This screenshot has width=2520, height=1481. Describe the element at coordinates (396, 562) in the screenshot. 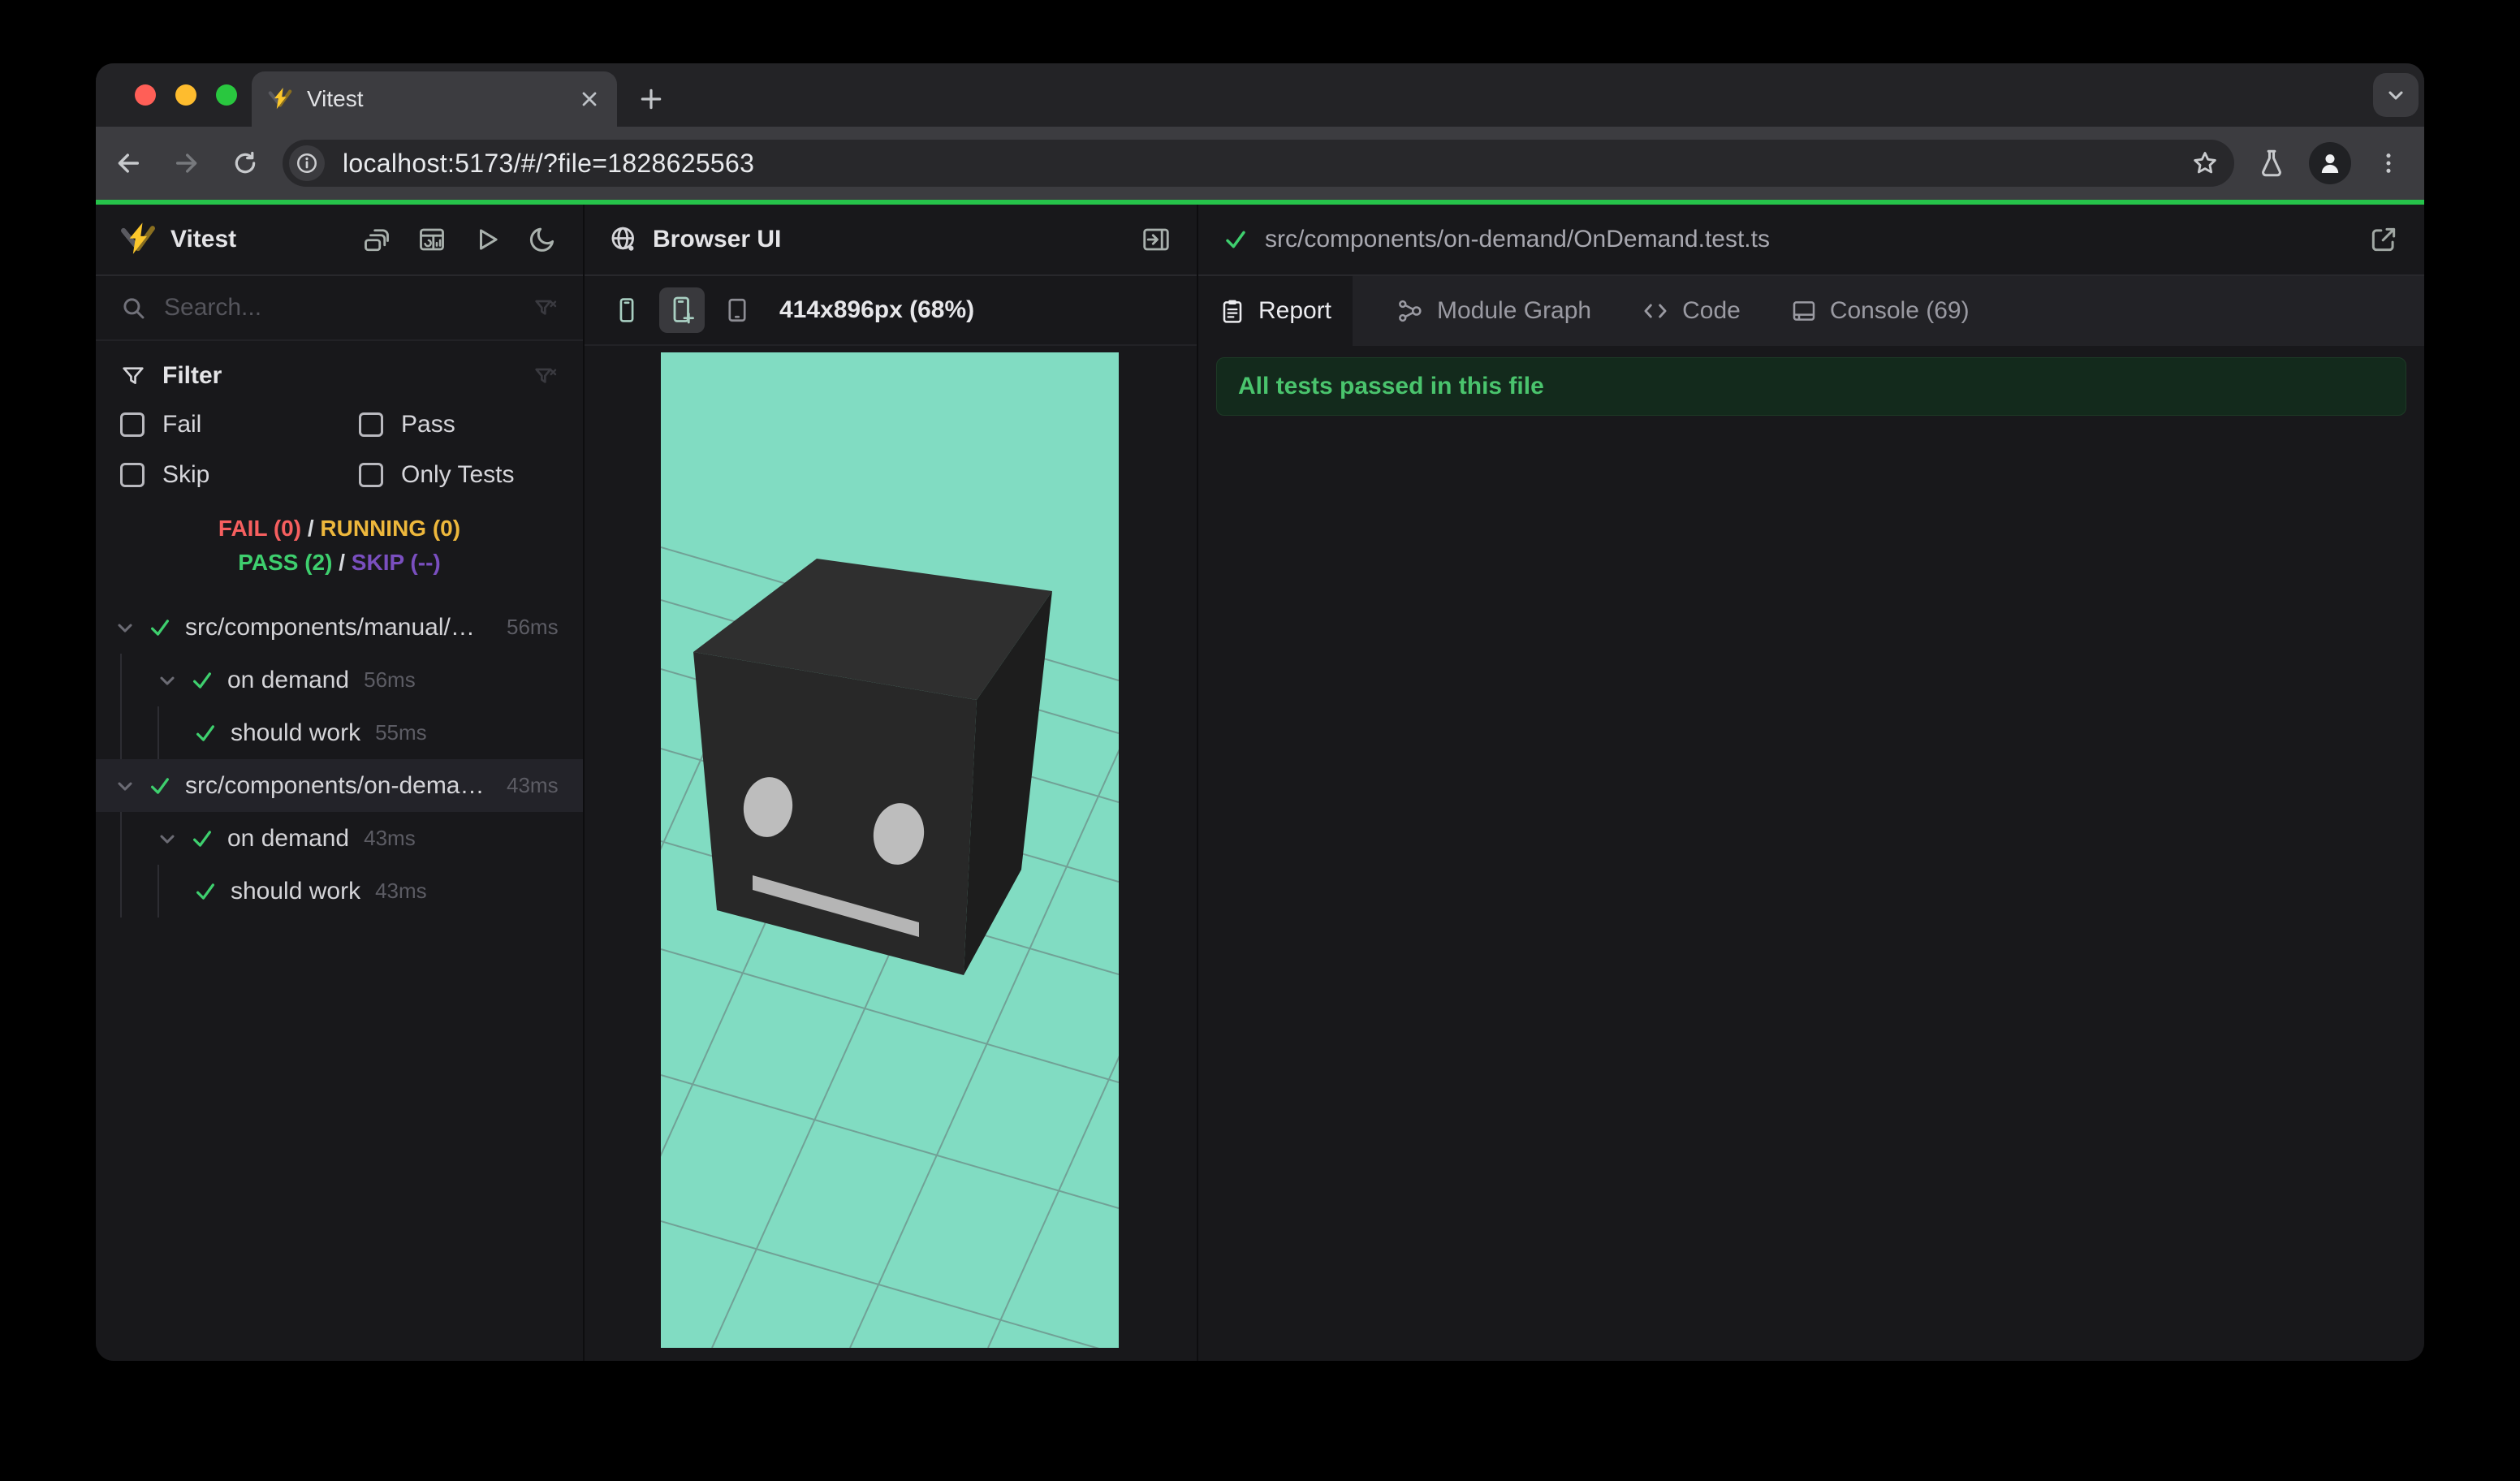

I see `skip-count: SKIP (--)` at that location.